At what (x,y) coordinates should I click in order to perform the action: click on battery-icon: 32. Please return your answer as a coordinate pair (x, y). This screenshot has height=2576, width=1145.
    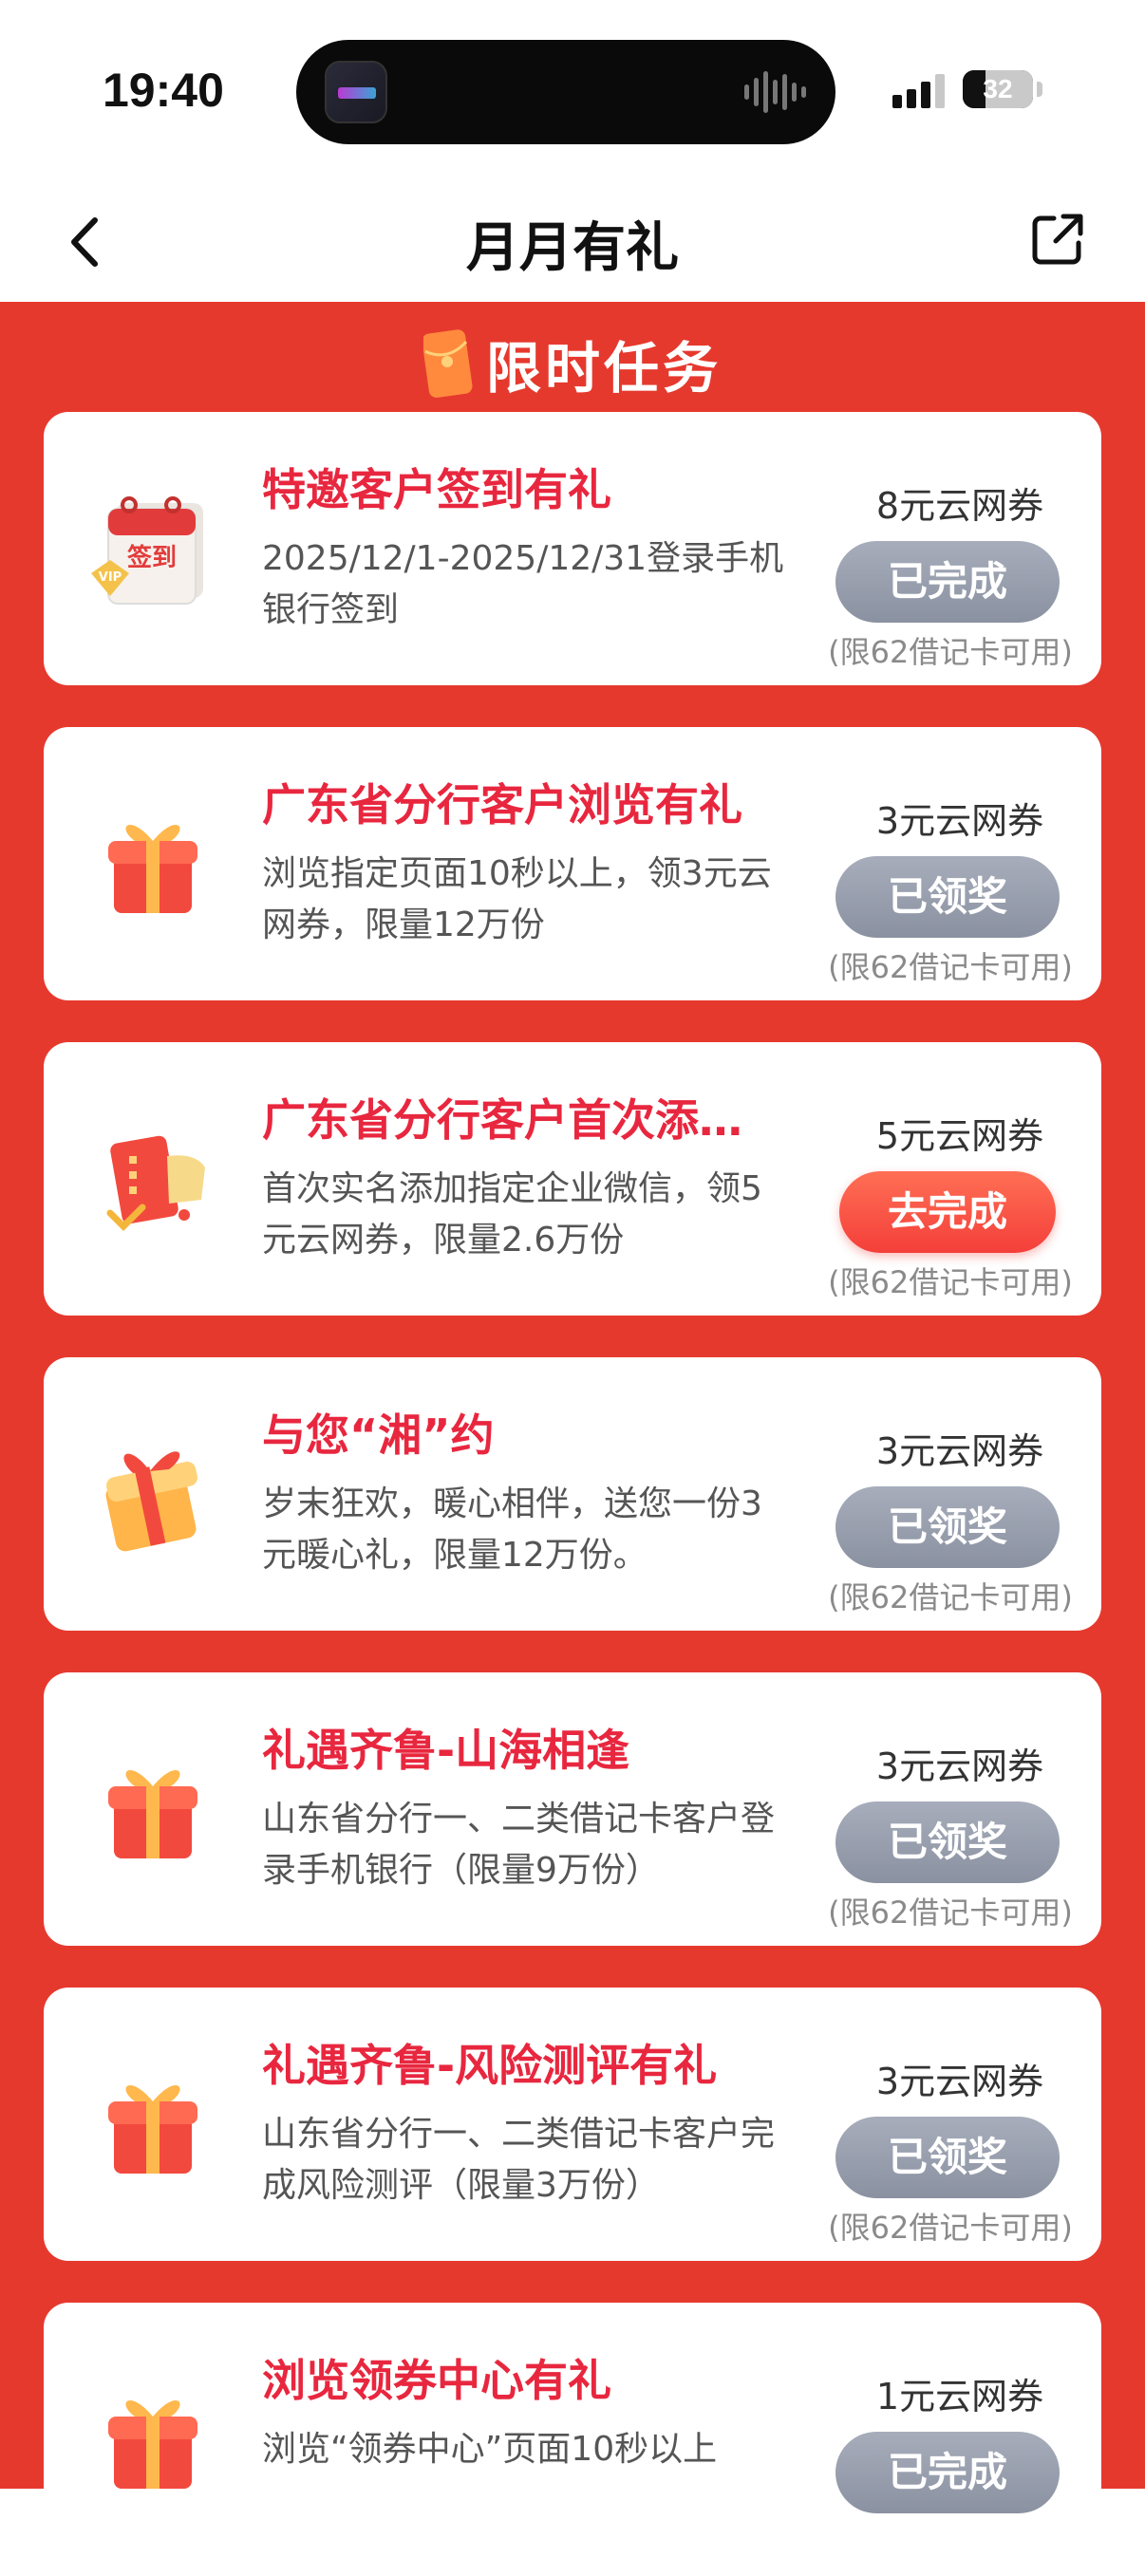
    Looking at the image, I should click on (998, 89).